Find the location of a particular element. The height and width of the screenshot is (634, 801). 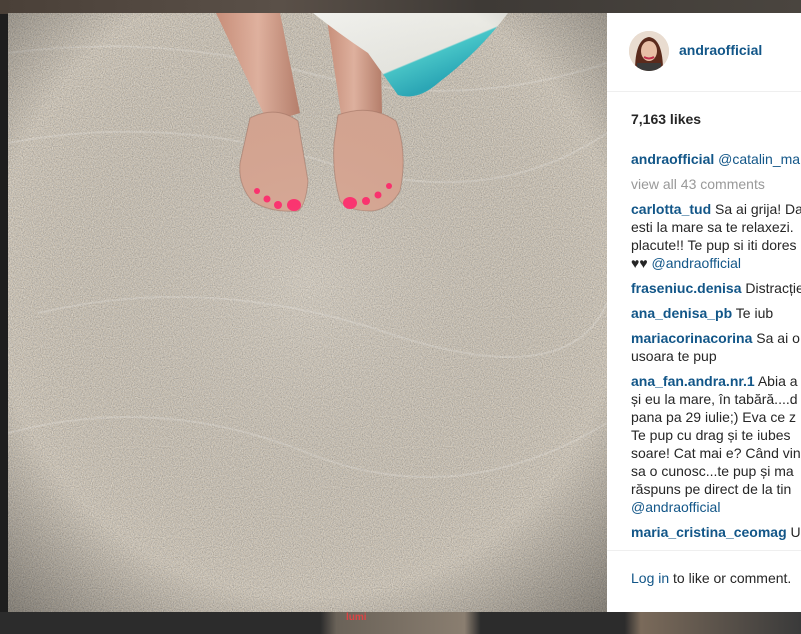

view-all-comments-link: view all 43 comments is located at coordinates (716, 184).